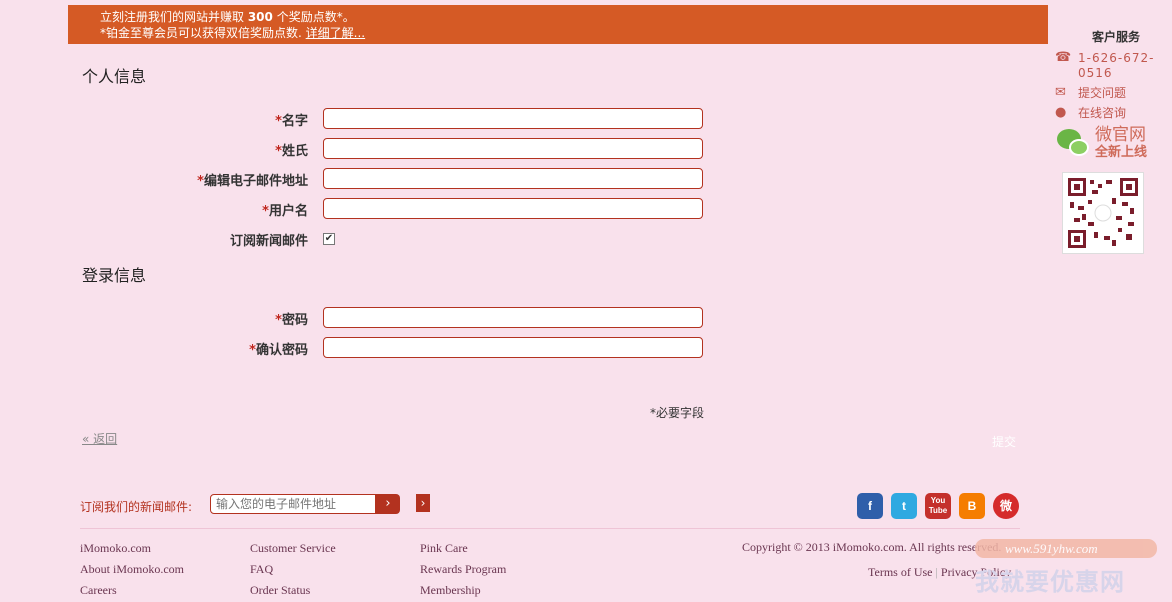 This screenshot has width=1172, height=602. Describe the element at coordinates (285, 211) in the screenshot. I see `username-label: *用户名` at that location.